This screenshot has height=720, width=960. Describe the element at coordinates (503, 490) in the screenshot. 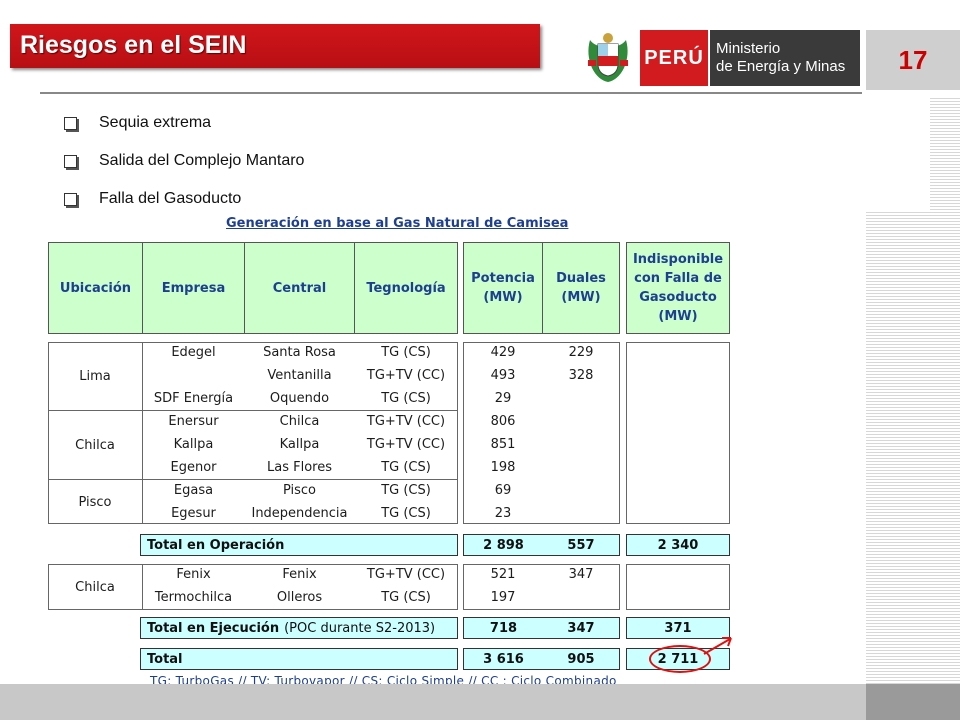

I see `cell-potencia: 69` at that location.